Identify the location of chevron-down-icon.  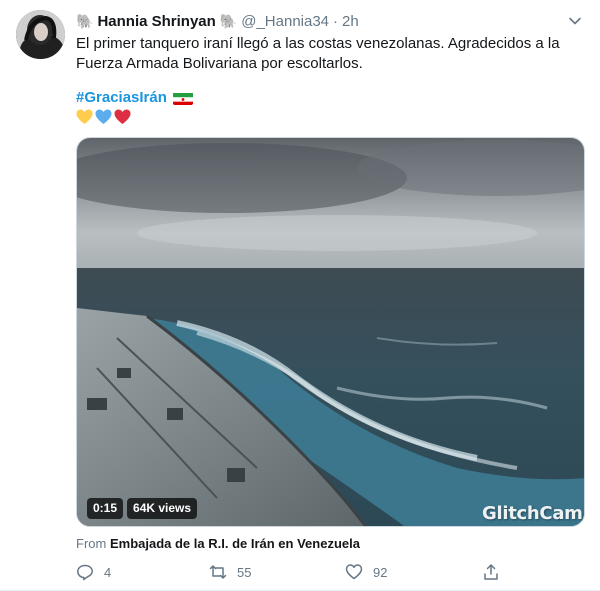
(575, 21).